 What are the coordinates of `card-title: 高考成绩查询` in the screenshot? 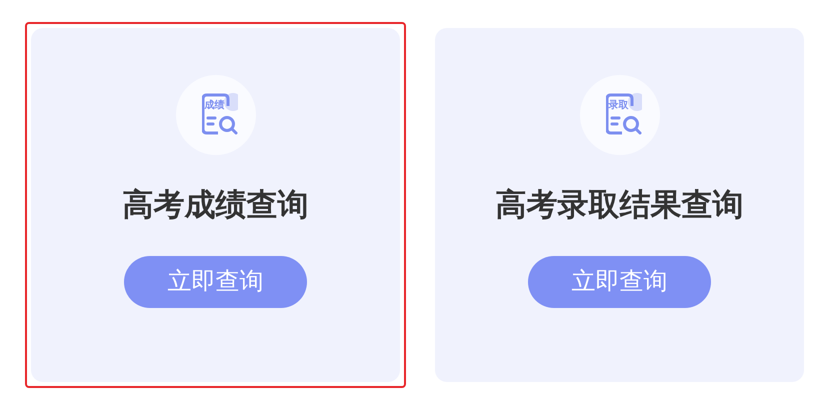 It's located at (215, 205).